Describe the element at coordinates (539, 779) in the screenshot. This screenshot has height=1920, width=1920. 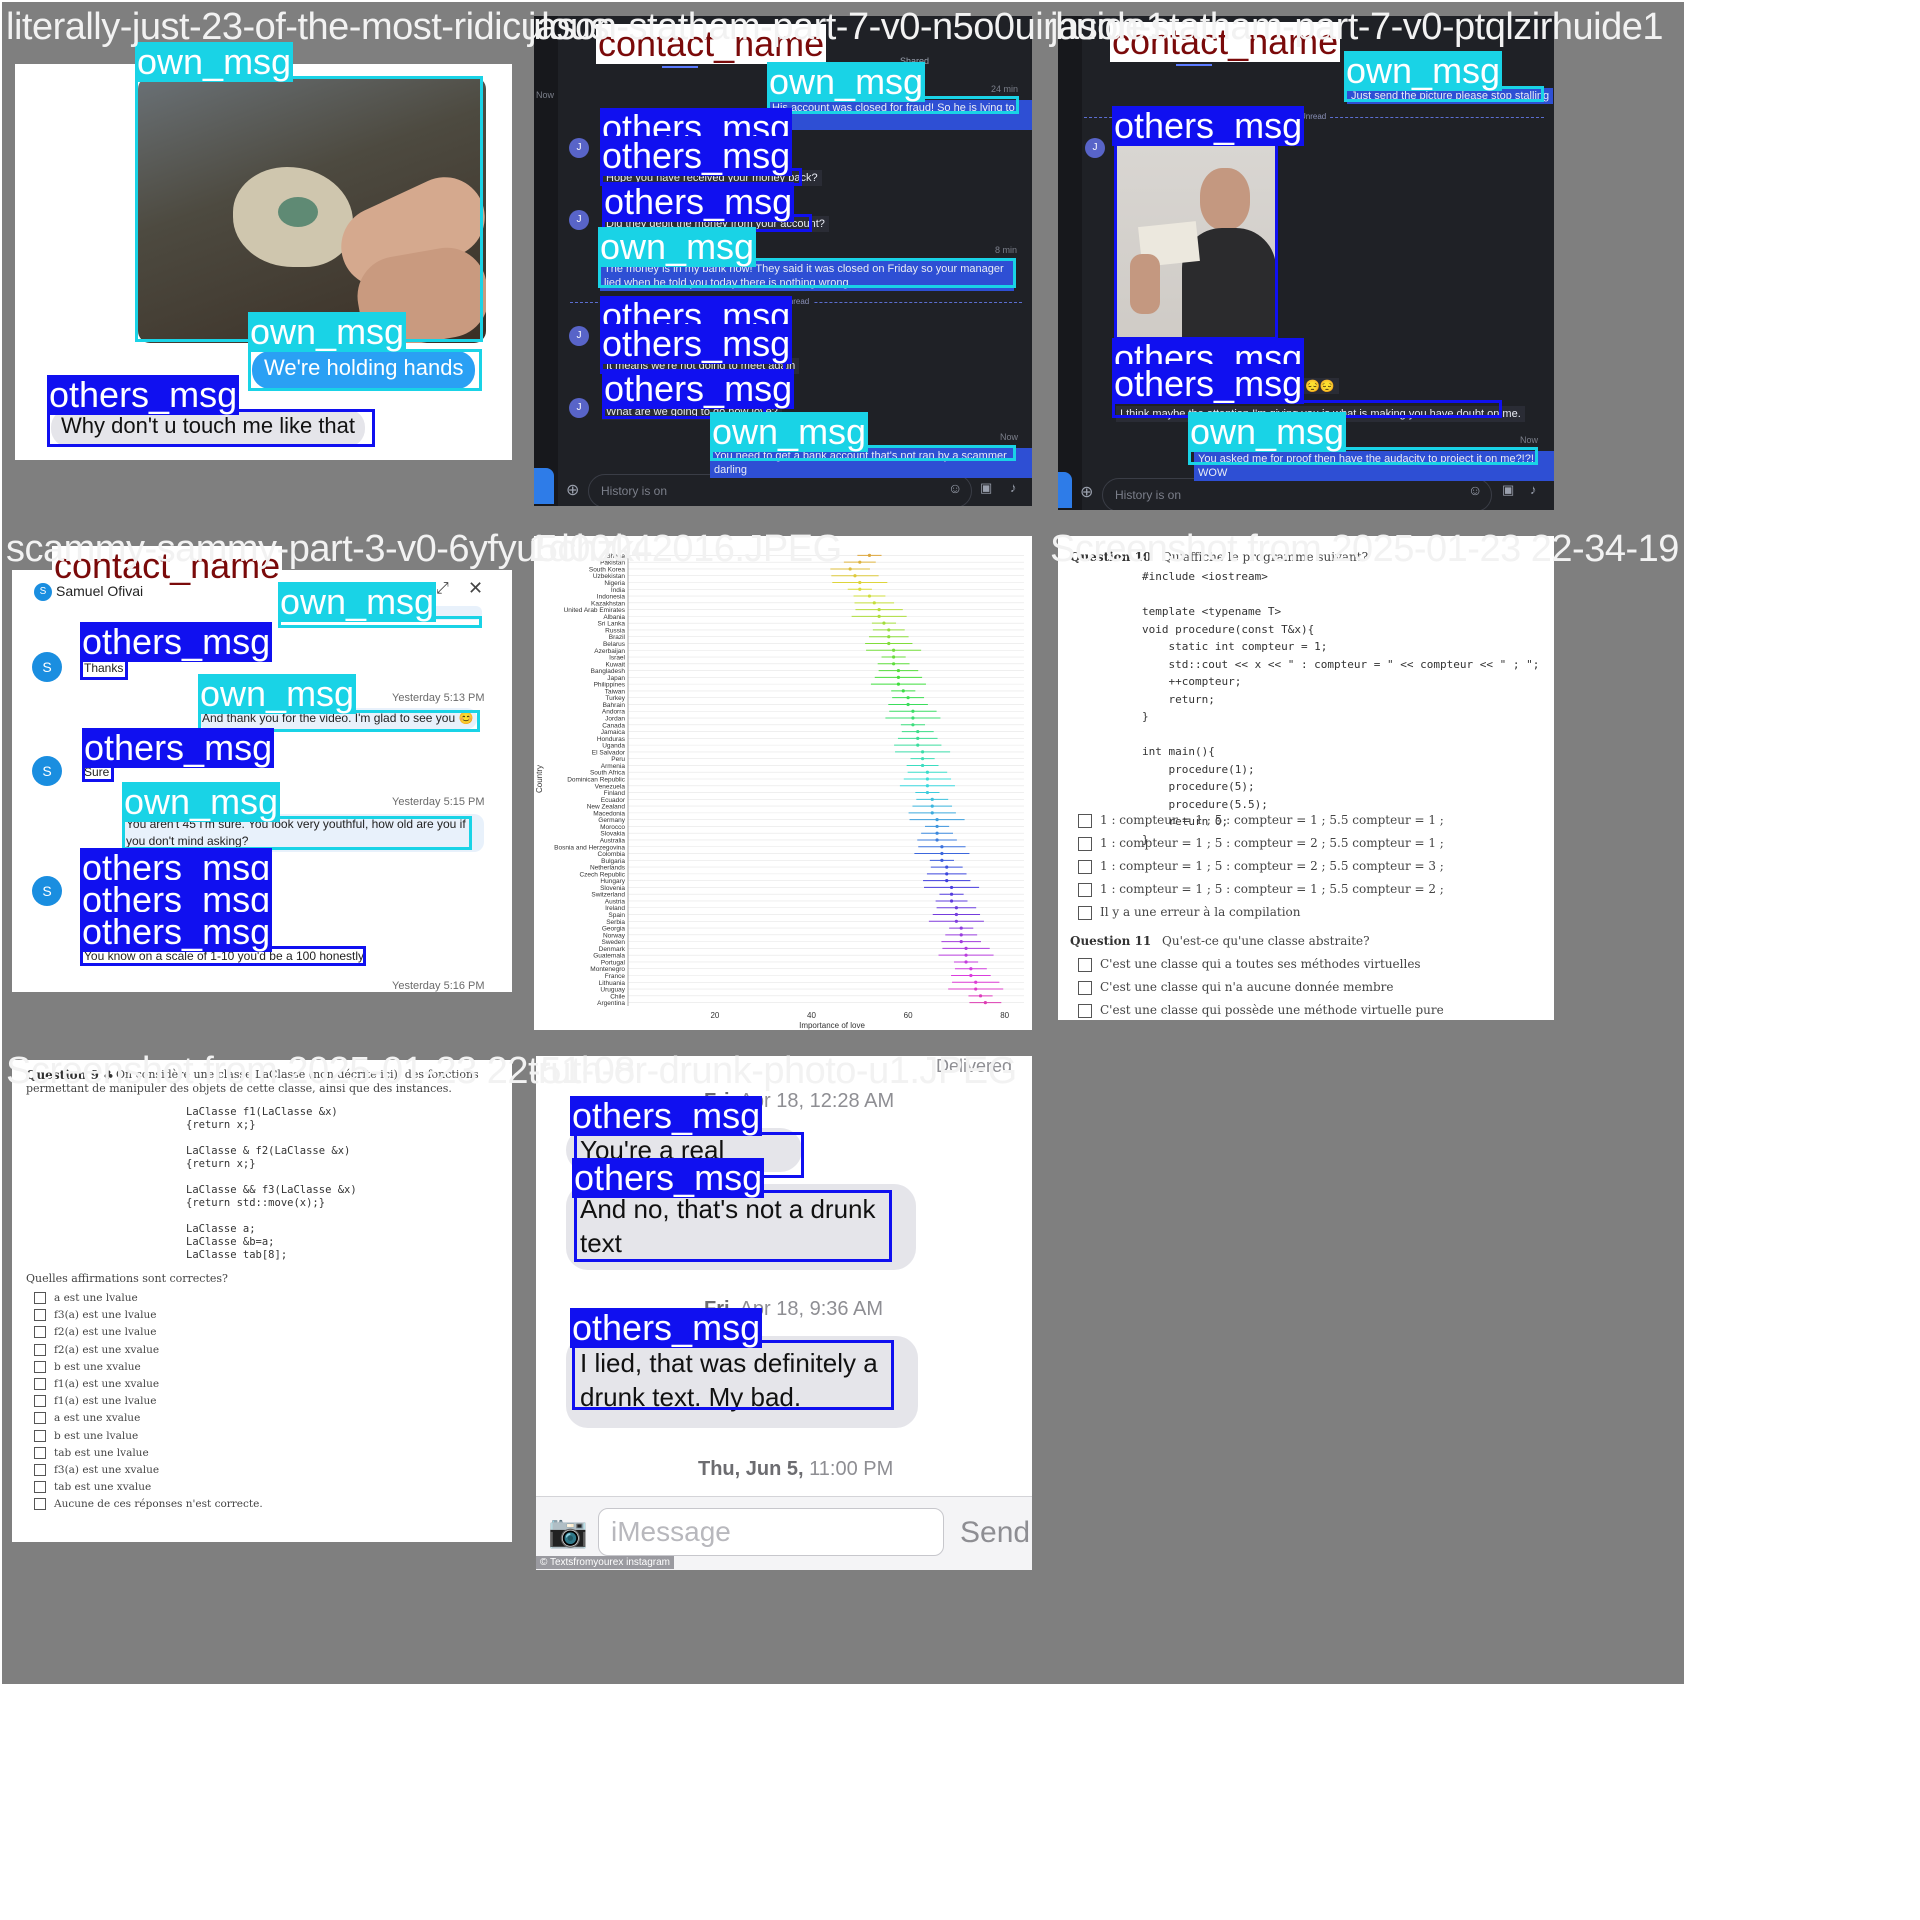
I see `y-axis-title: Country` at that location.